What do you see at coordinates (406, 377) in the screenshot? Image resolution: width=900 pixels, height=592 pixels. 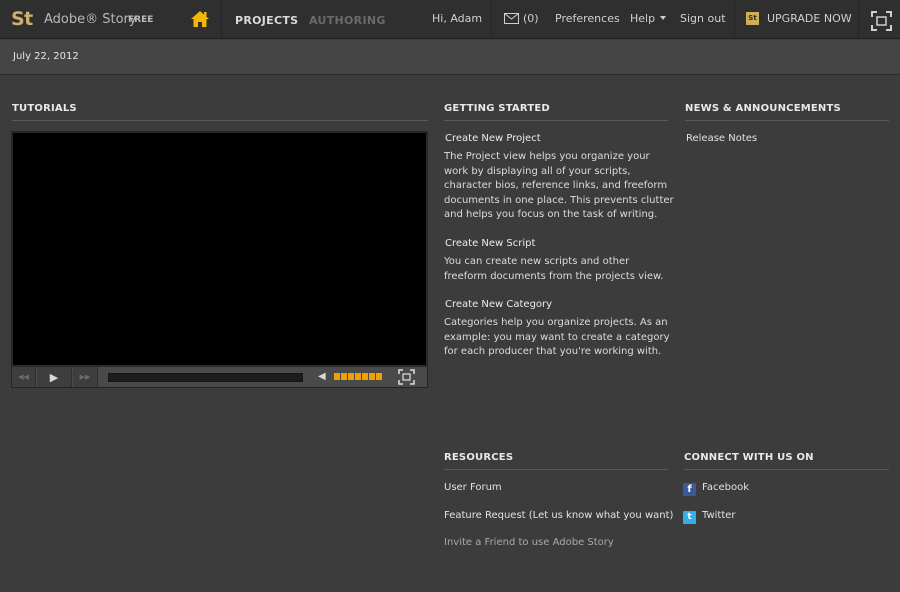 I see `video-fullscreen-icon` at bounding box center [406, 377].